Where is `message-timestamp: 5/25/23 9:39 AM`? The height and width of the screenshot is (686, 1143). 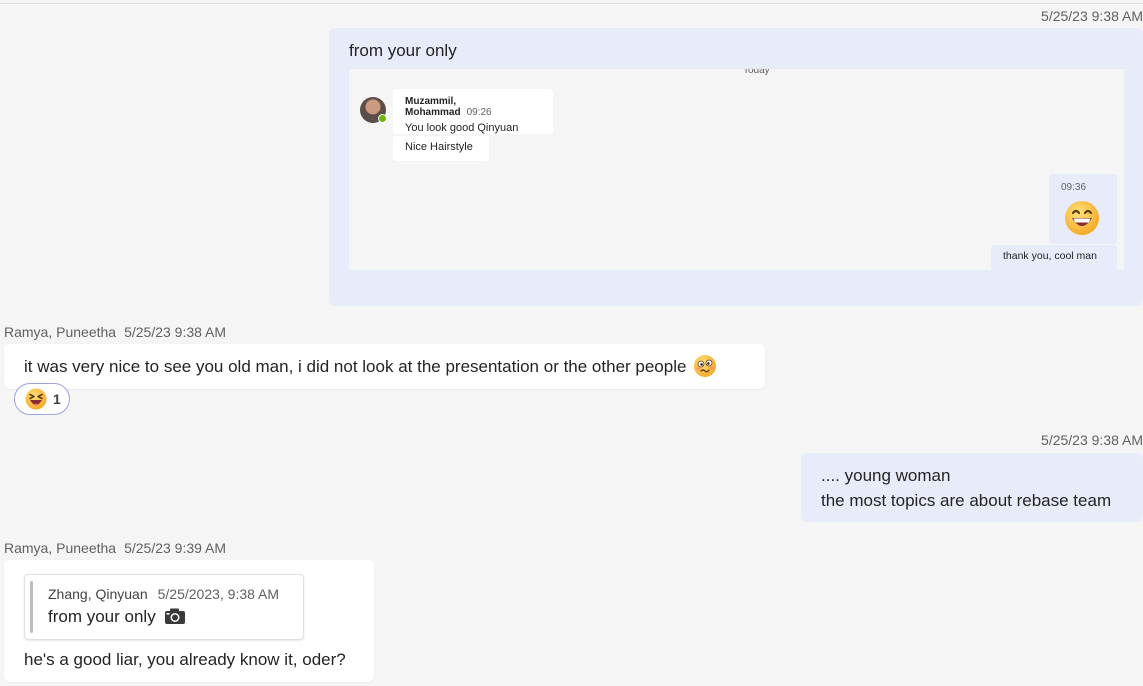 message-timestamp: 5/25/23 9:39 AM is located at coordinates (175, 548).